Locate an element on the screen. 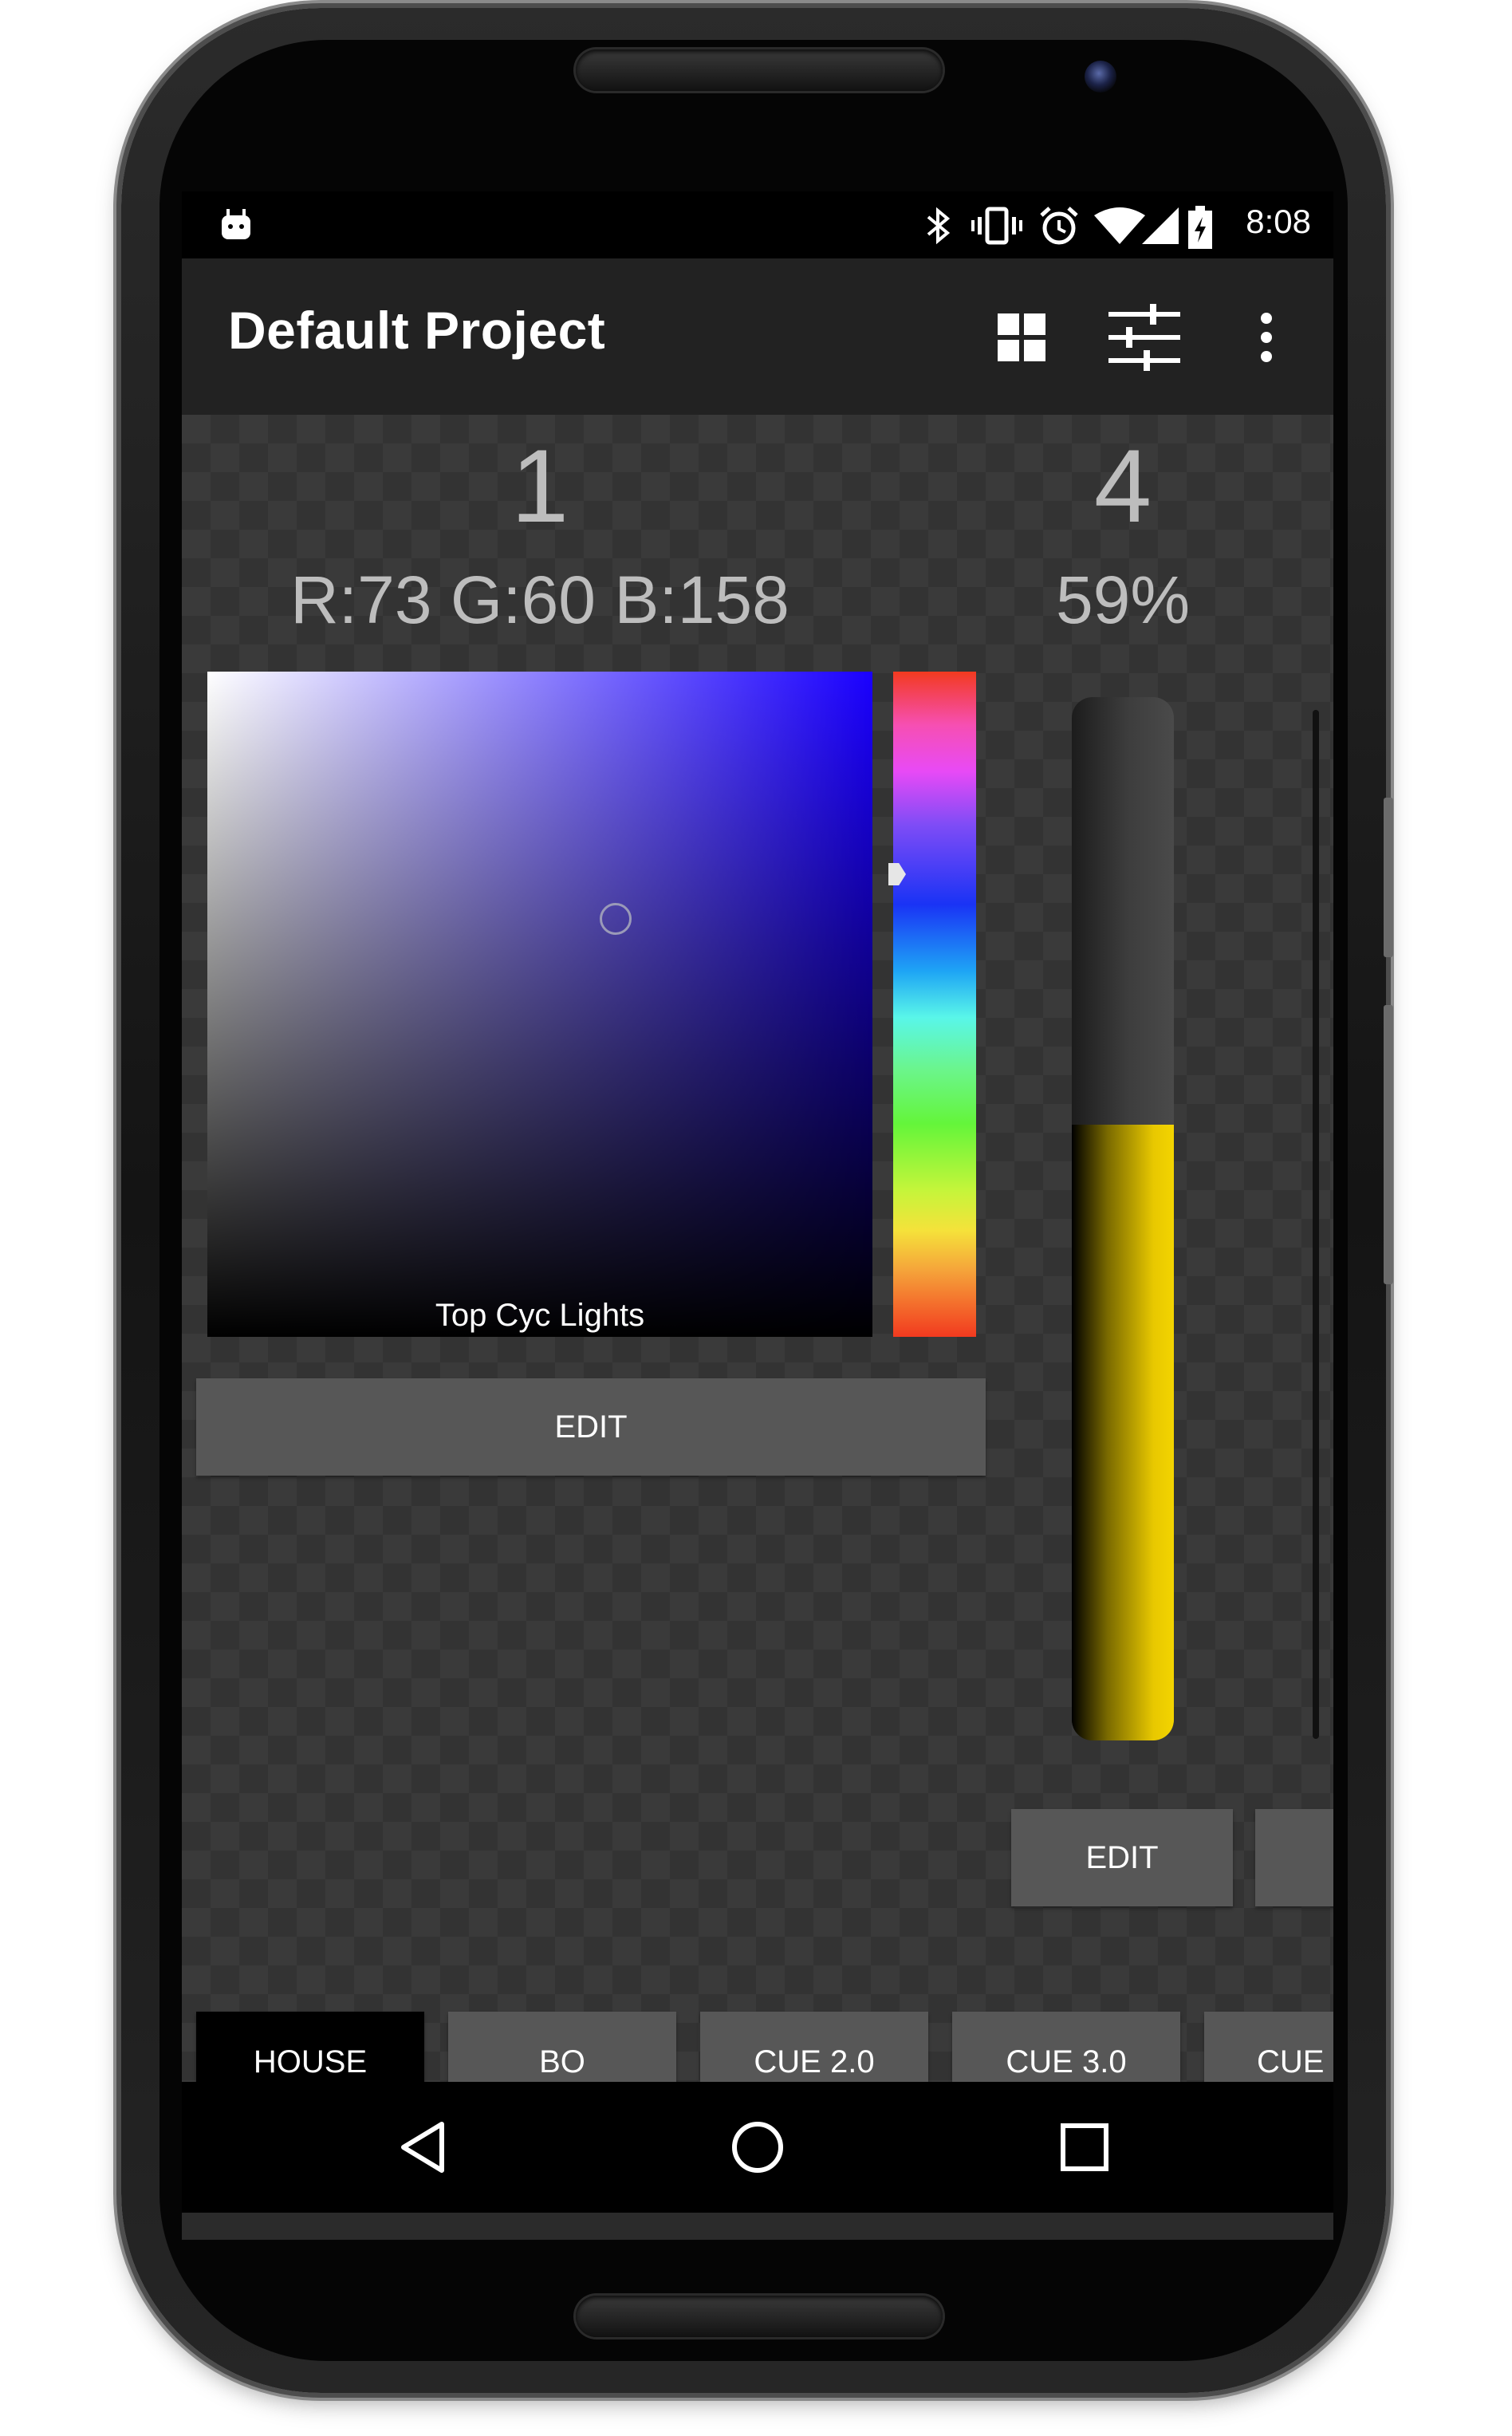 The width and height of the screenshot is (1512, 2436). earpiece-speaker is located at coordinates (759, 70).